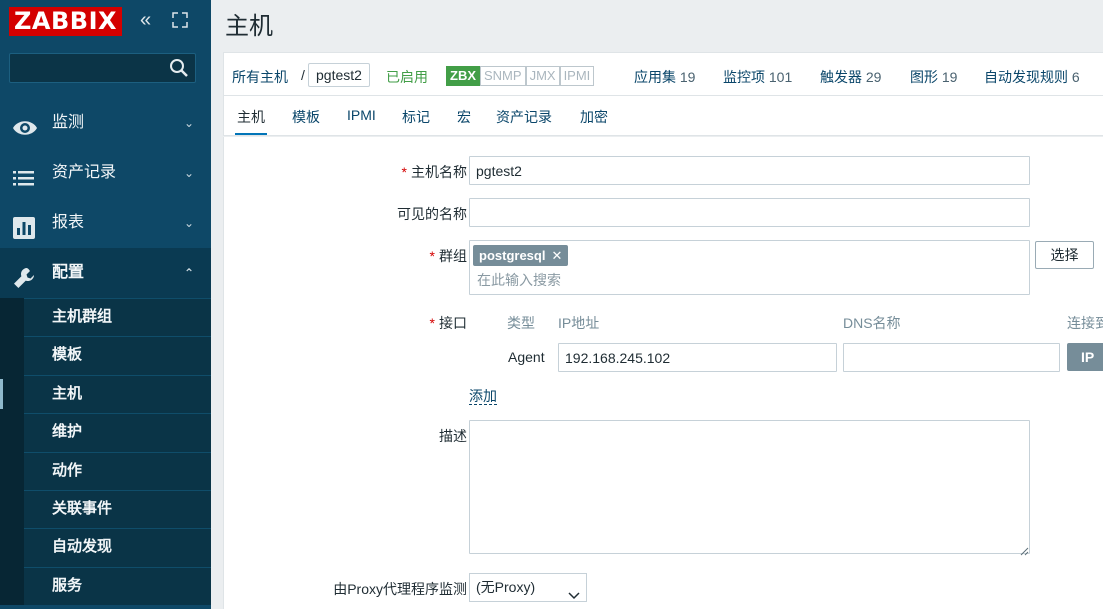 Image resolution: width=1103 pixels, height=609 pixels. I want to click on tab-templates: 模板, so click(306, 117).